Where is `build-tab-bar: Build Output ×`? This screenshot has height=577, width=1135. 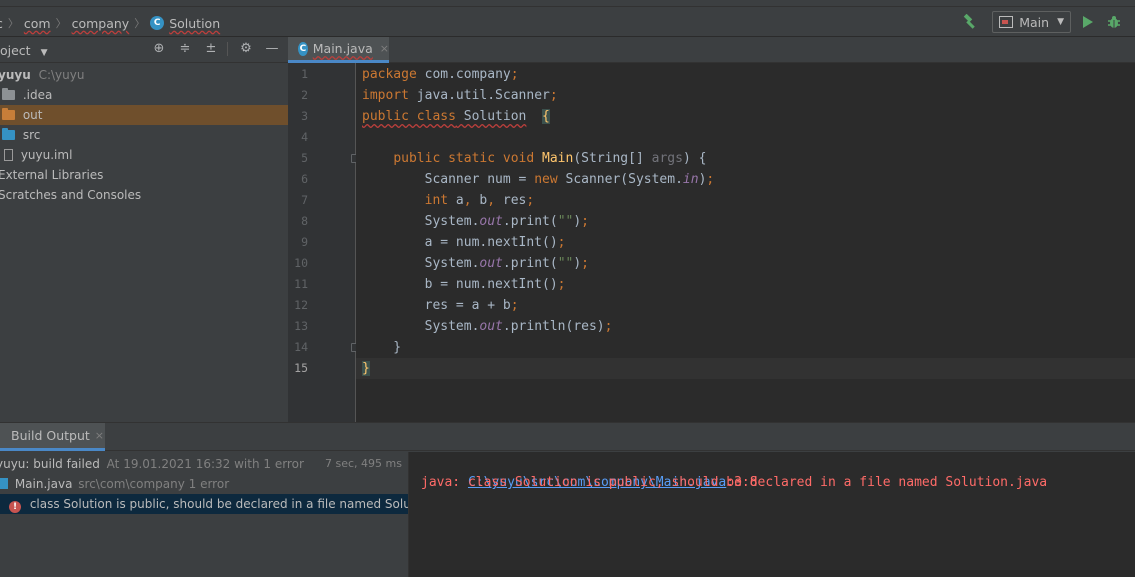
build-tab-bar: Build Output × is located at coordinates (567, 437).